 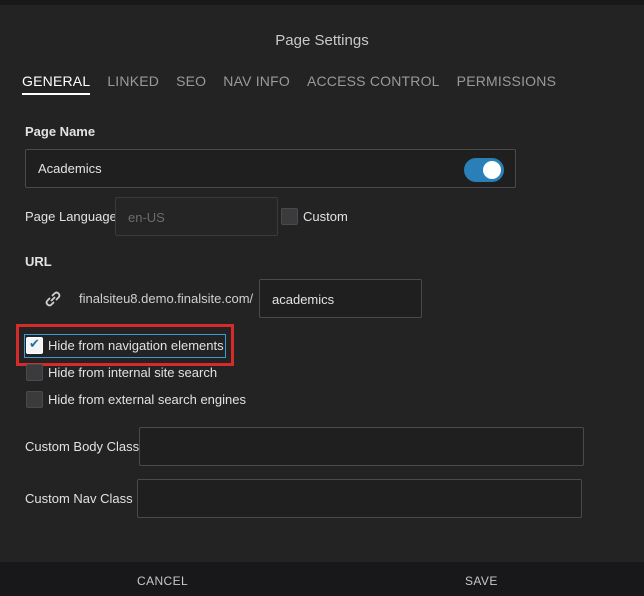 What do you see at coordinates (322, 40) in the screenshot?
I see `dialog-title: Page Settings` at bounding box center [322, 40].